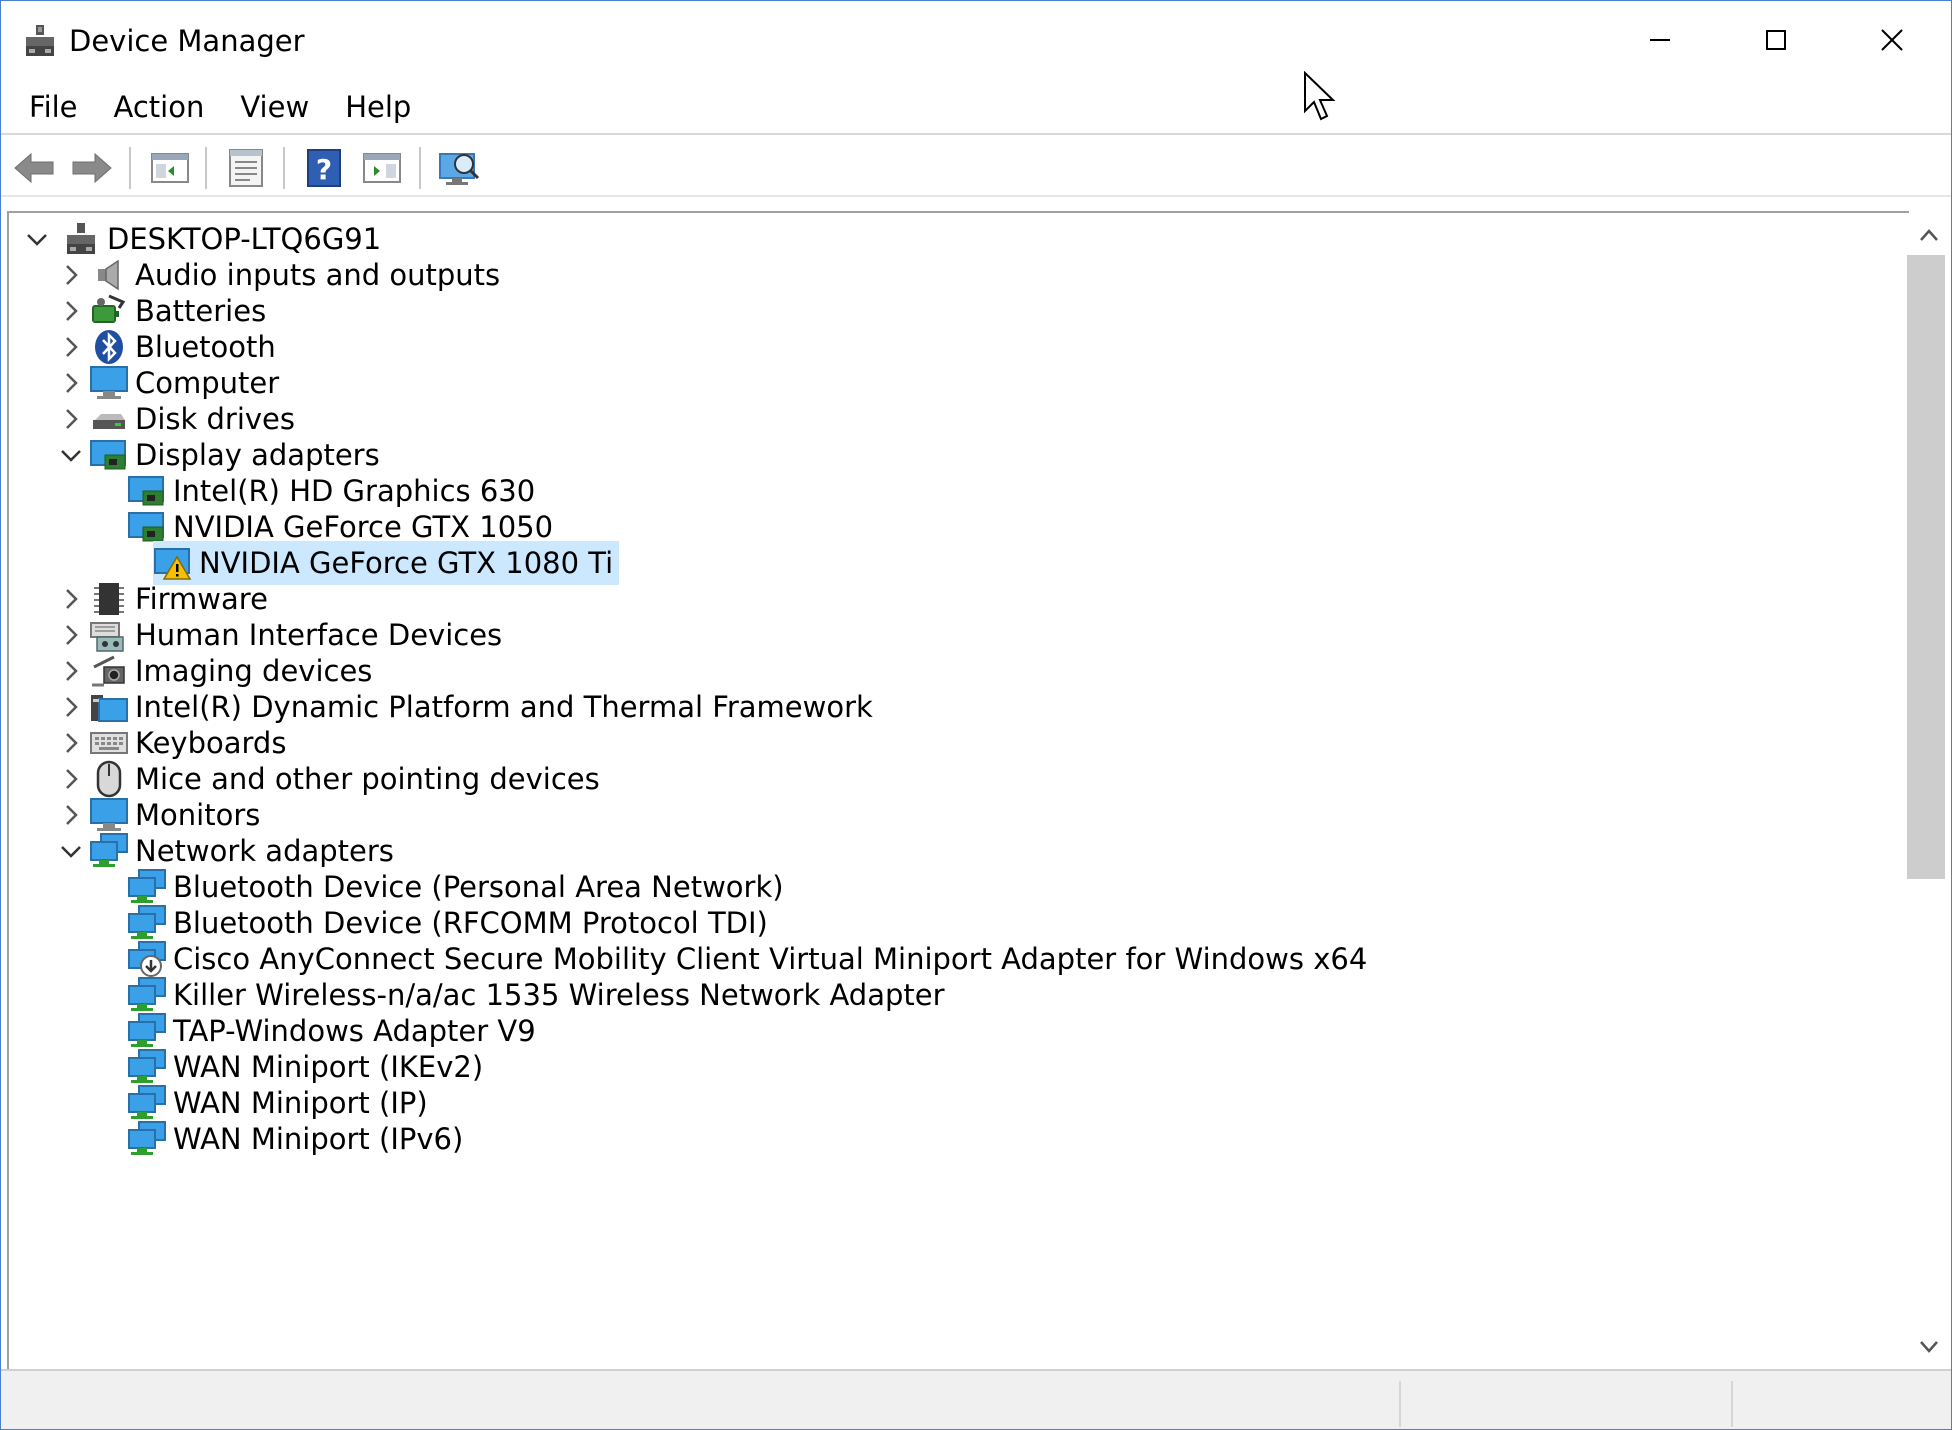 Image resolution: width=1952 pixels, height=1430 pixels. Describe the element at coordinates (378, 107) in the screenshot. I see `menu-help: Help` at that location.